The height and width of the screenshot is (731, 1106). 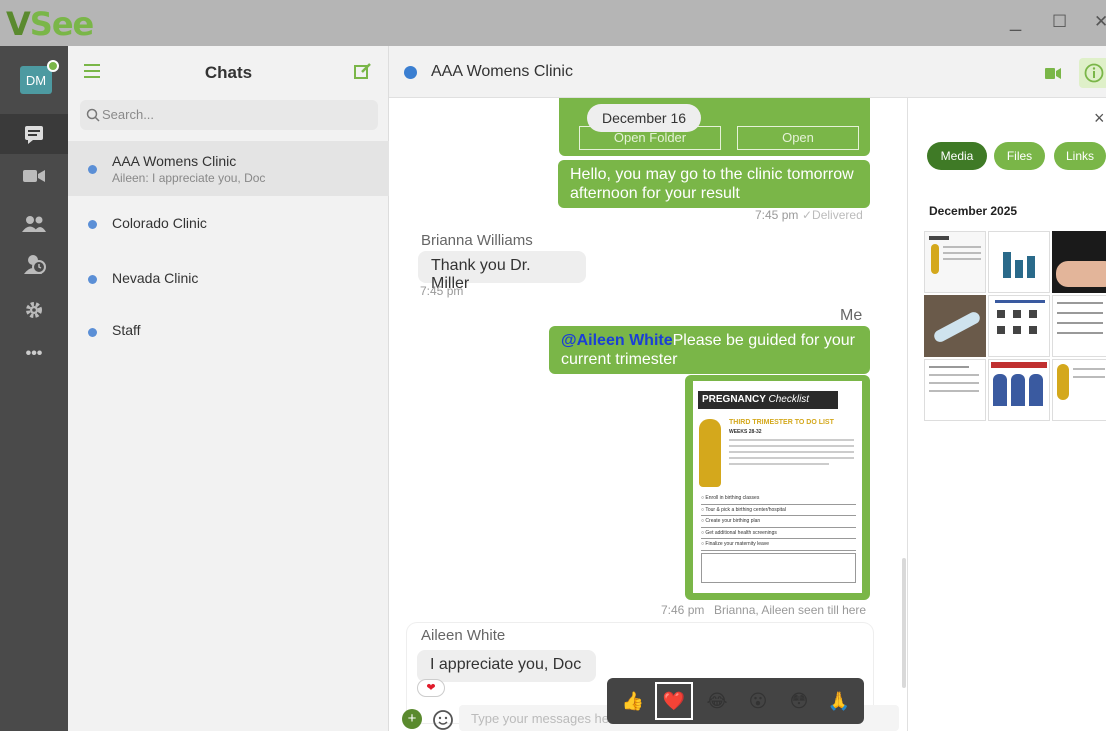 What do you see at coordinates (851, 315) in the screenshot?
I see `message-sender: Me` at bounding box center [851, 315].